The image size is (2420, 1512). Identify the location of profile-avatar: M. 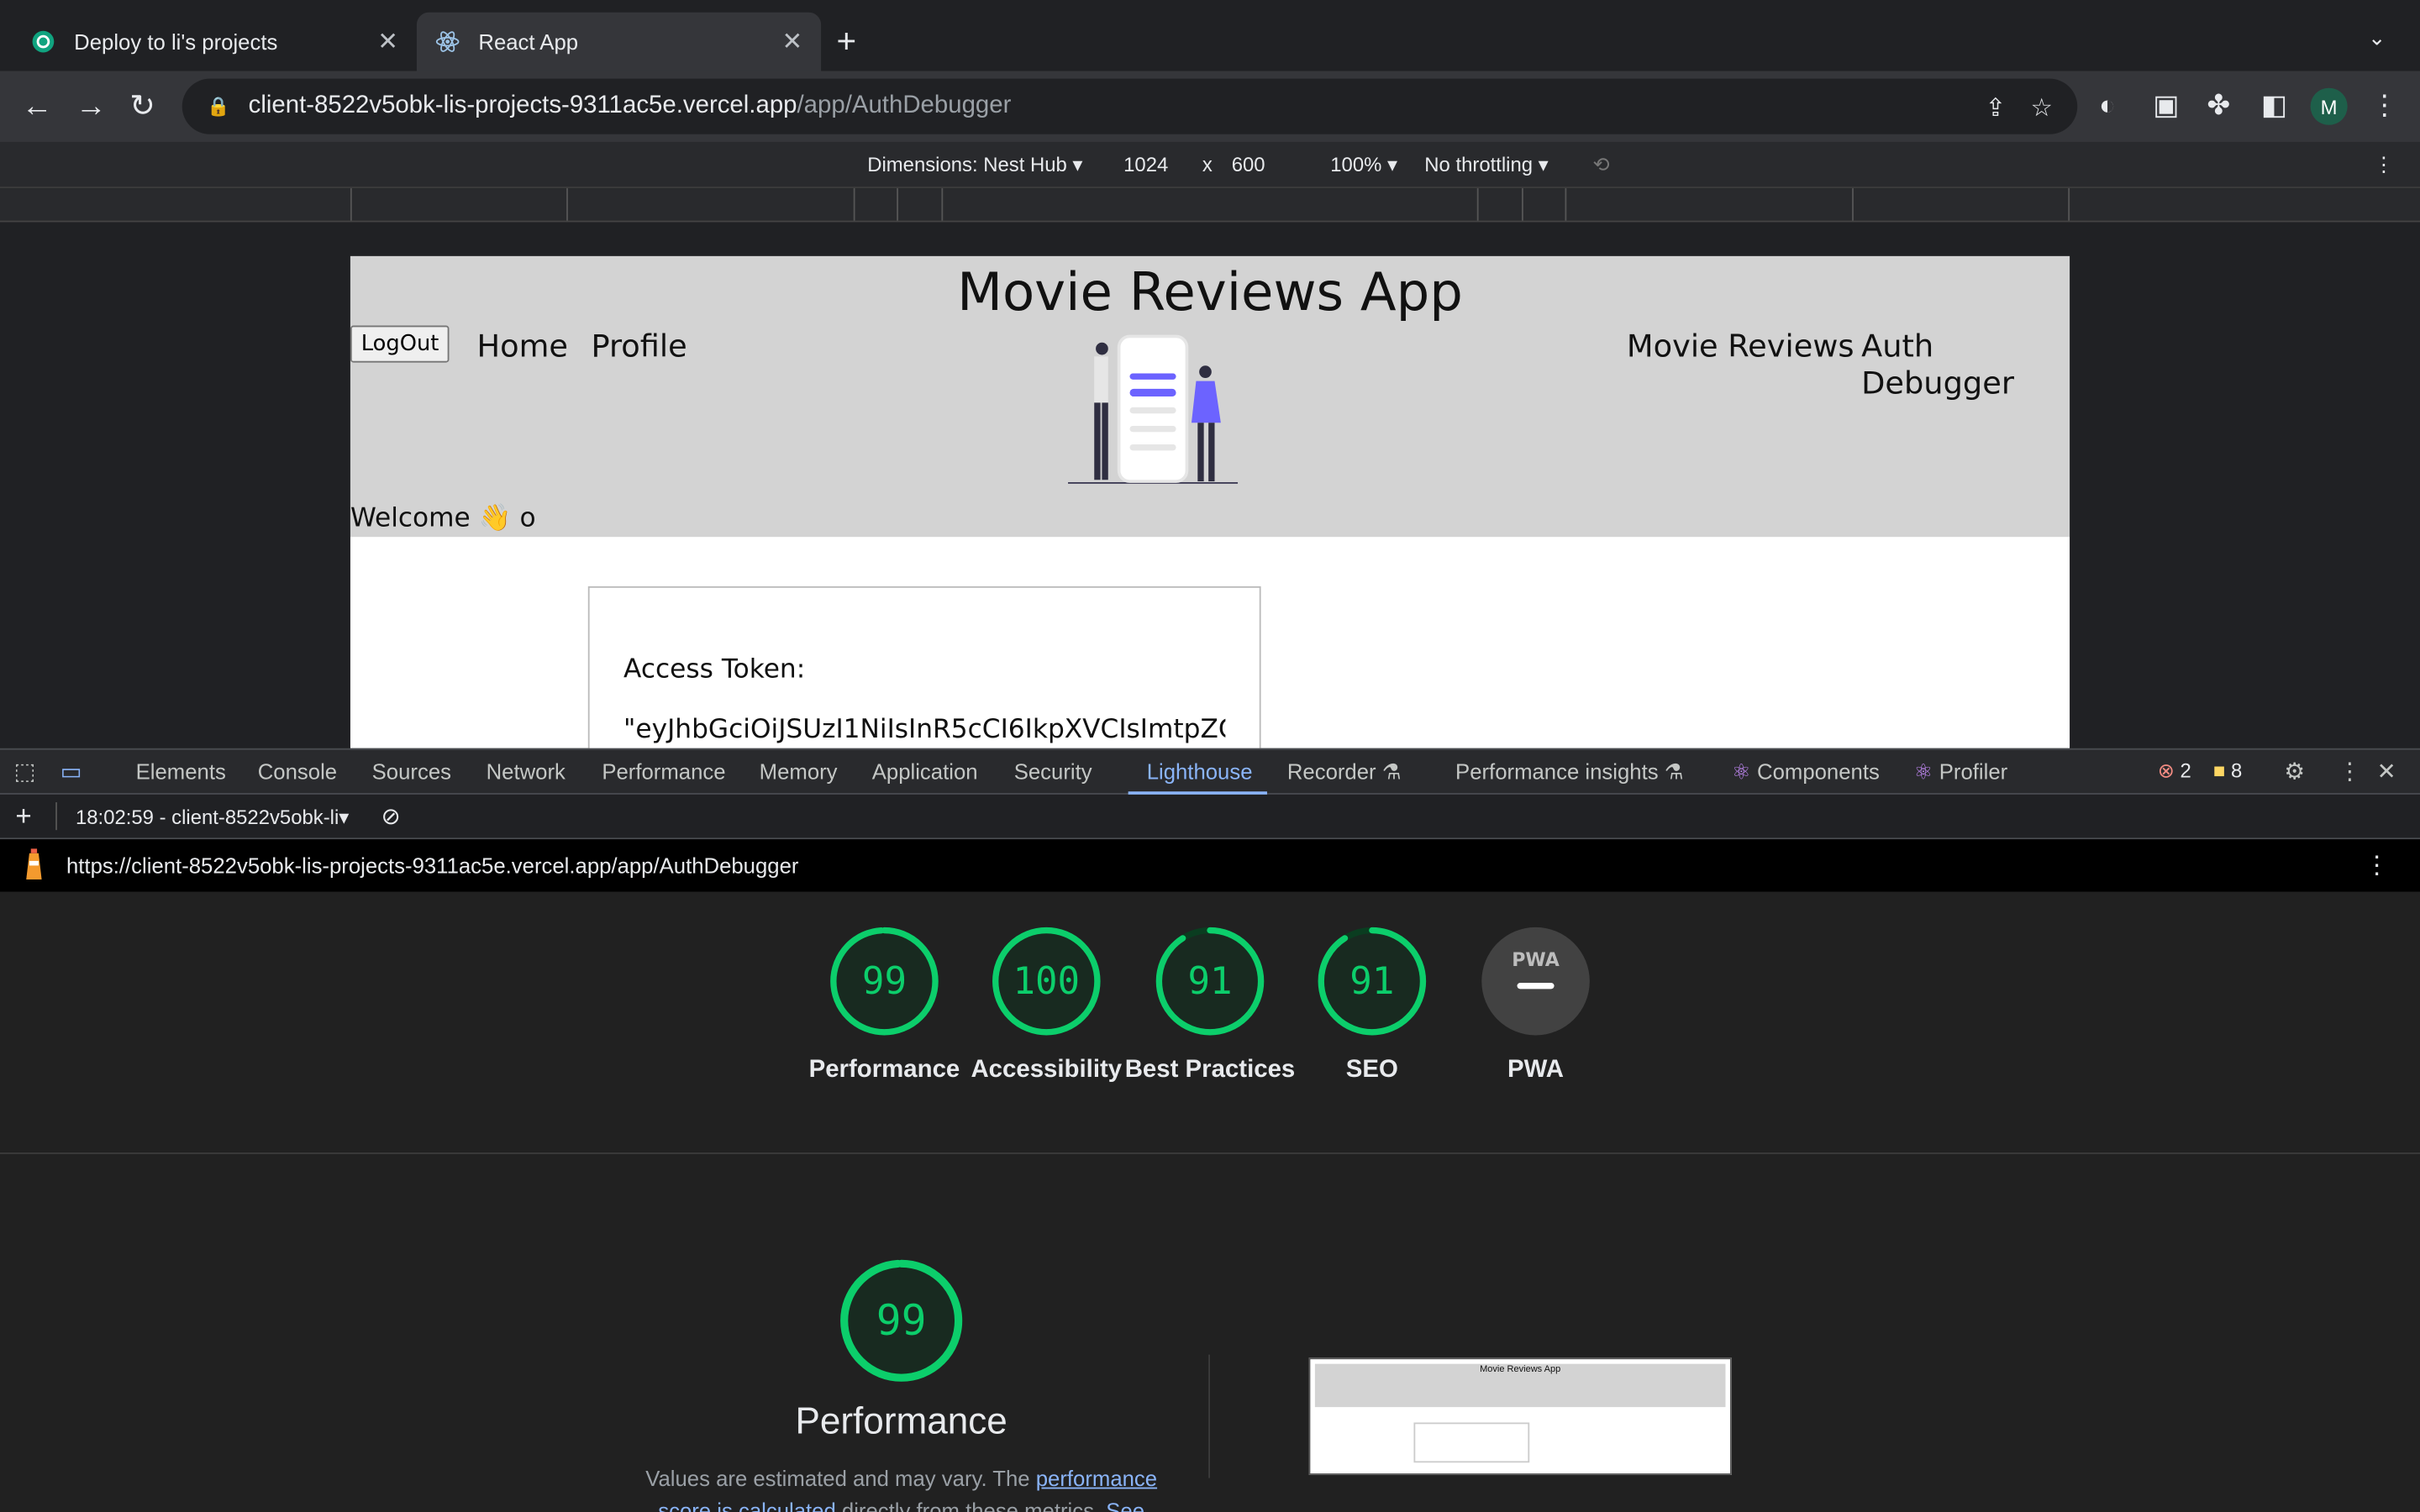
(2329, 106).